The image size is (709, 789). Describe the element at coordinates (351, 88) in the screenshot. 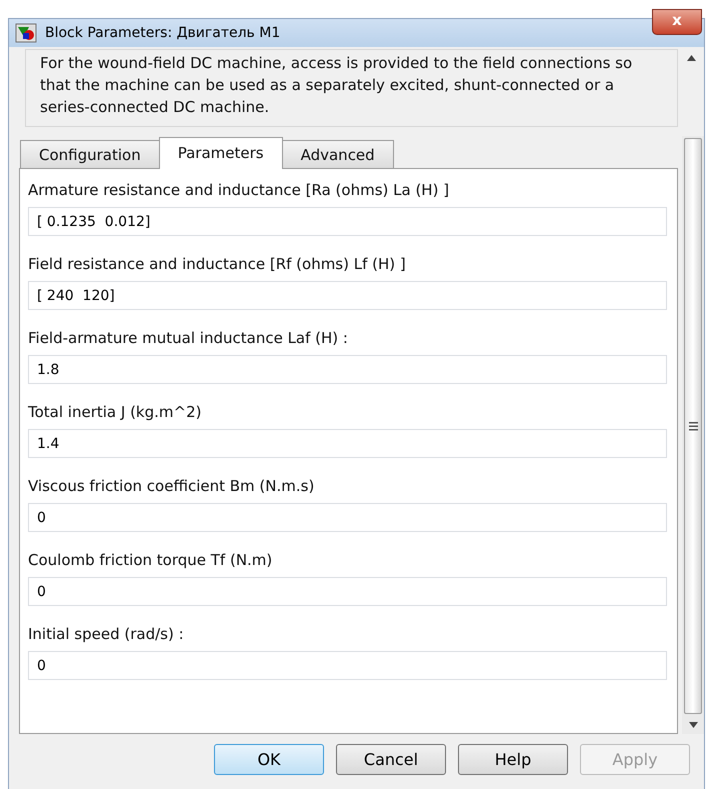

I see `description-text: For the wound-field DC machine, access is provided to the field connections so that the machine can be used as a separately excited, shunt-connected or a series-connected DC machine.` at that location.